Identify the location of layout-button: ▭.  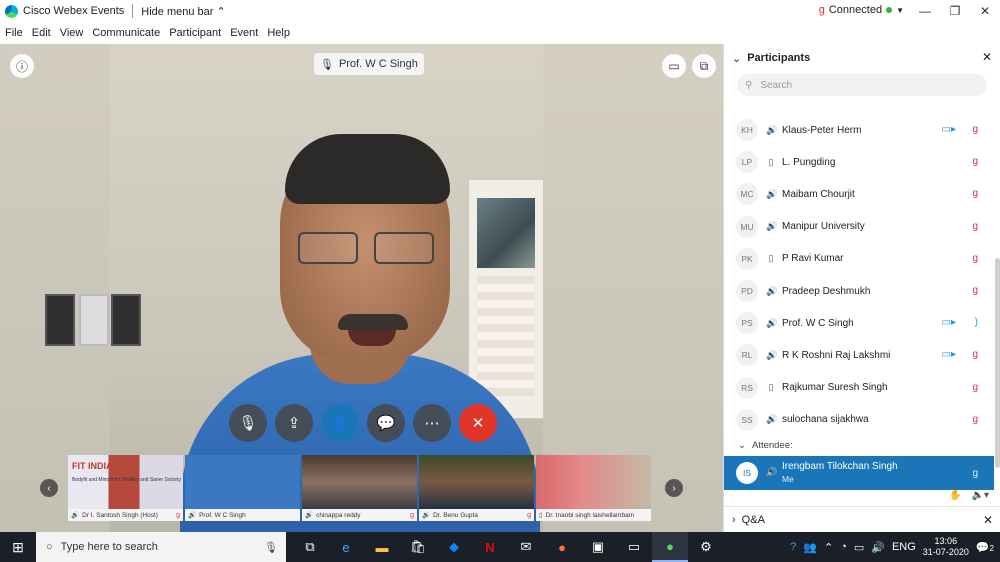
(674, 66).